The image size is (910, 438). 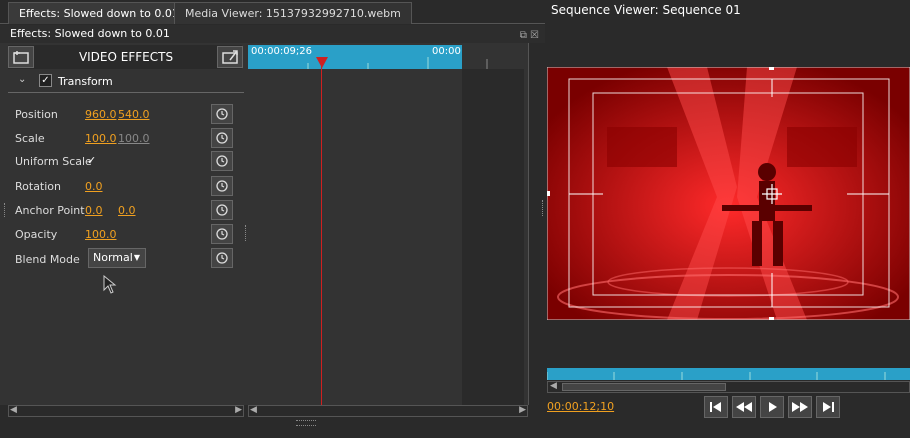 I want to click on play-button, so click(x=772, y=407).